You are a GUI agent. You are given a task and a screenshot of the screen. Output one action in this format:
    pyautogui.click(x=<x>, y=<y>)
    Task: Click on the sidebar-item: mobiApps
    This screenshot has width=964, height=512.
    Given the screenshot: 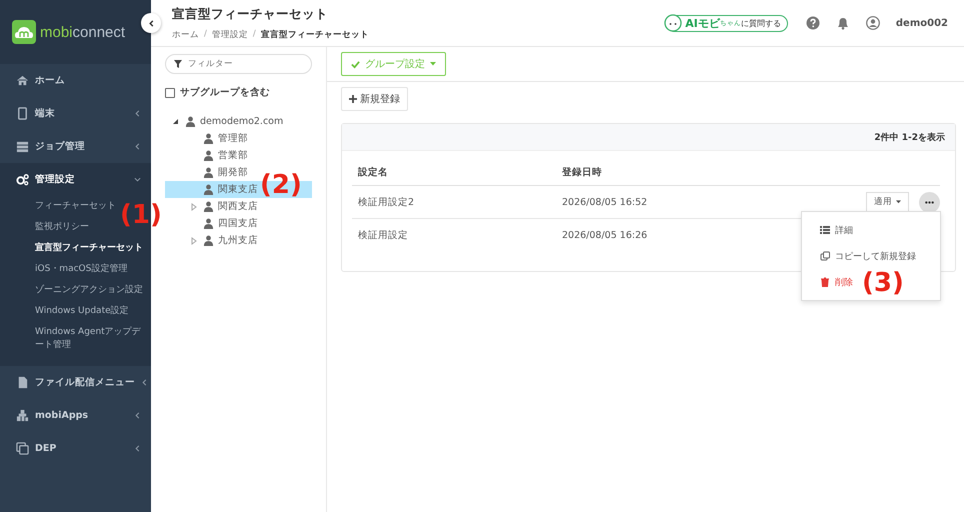 What is the action you would take?
    pyautogui.click(x=75, y=415)
    